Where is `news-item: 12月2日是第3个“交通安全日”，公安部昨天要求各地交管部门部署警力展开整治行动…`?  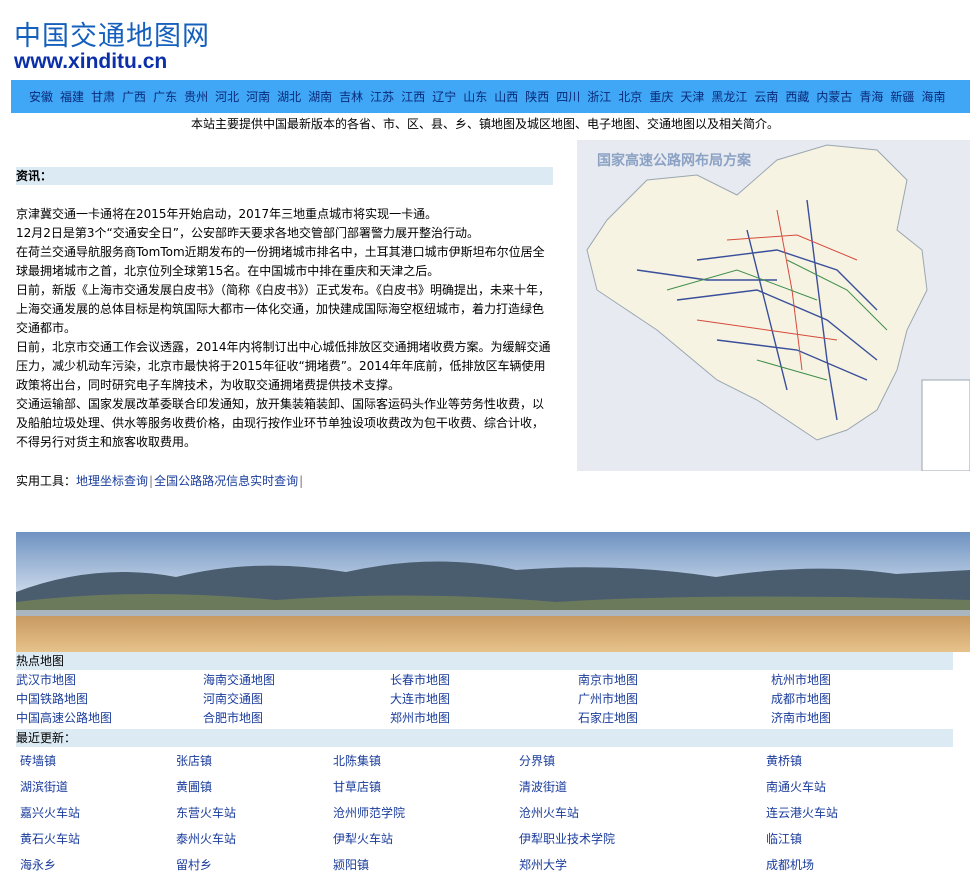
news-item: 12月2日是第3个“交通安全日”，公安部昨天要求各地交管部门部署警力展开整治行动… is located at coordinates (247, 233).